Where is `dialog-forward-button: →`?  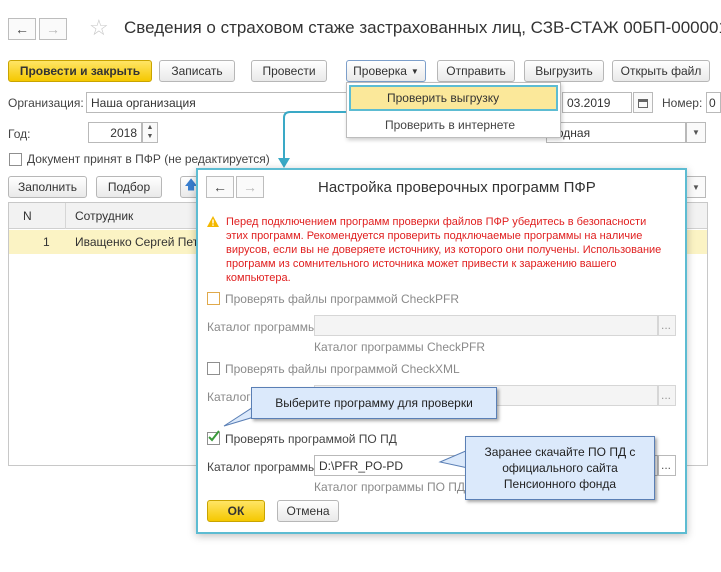
dialog-forward-button: → is located at coordinates (250, 187).